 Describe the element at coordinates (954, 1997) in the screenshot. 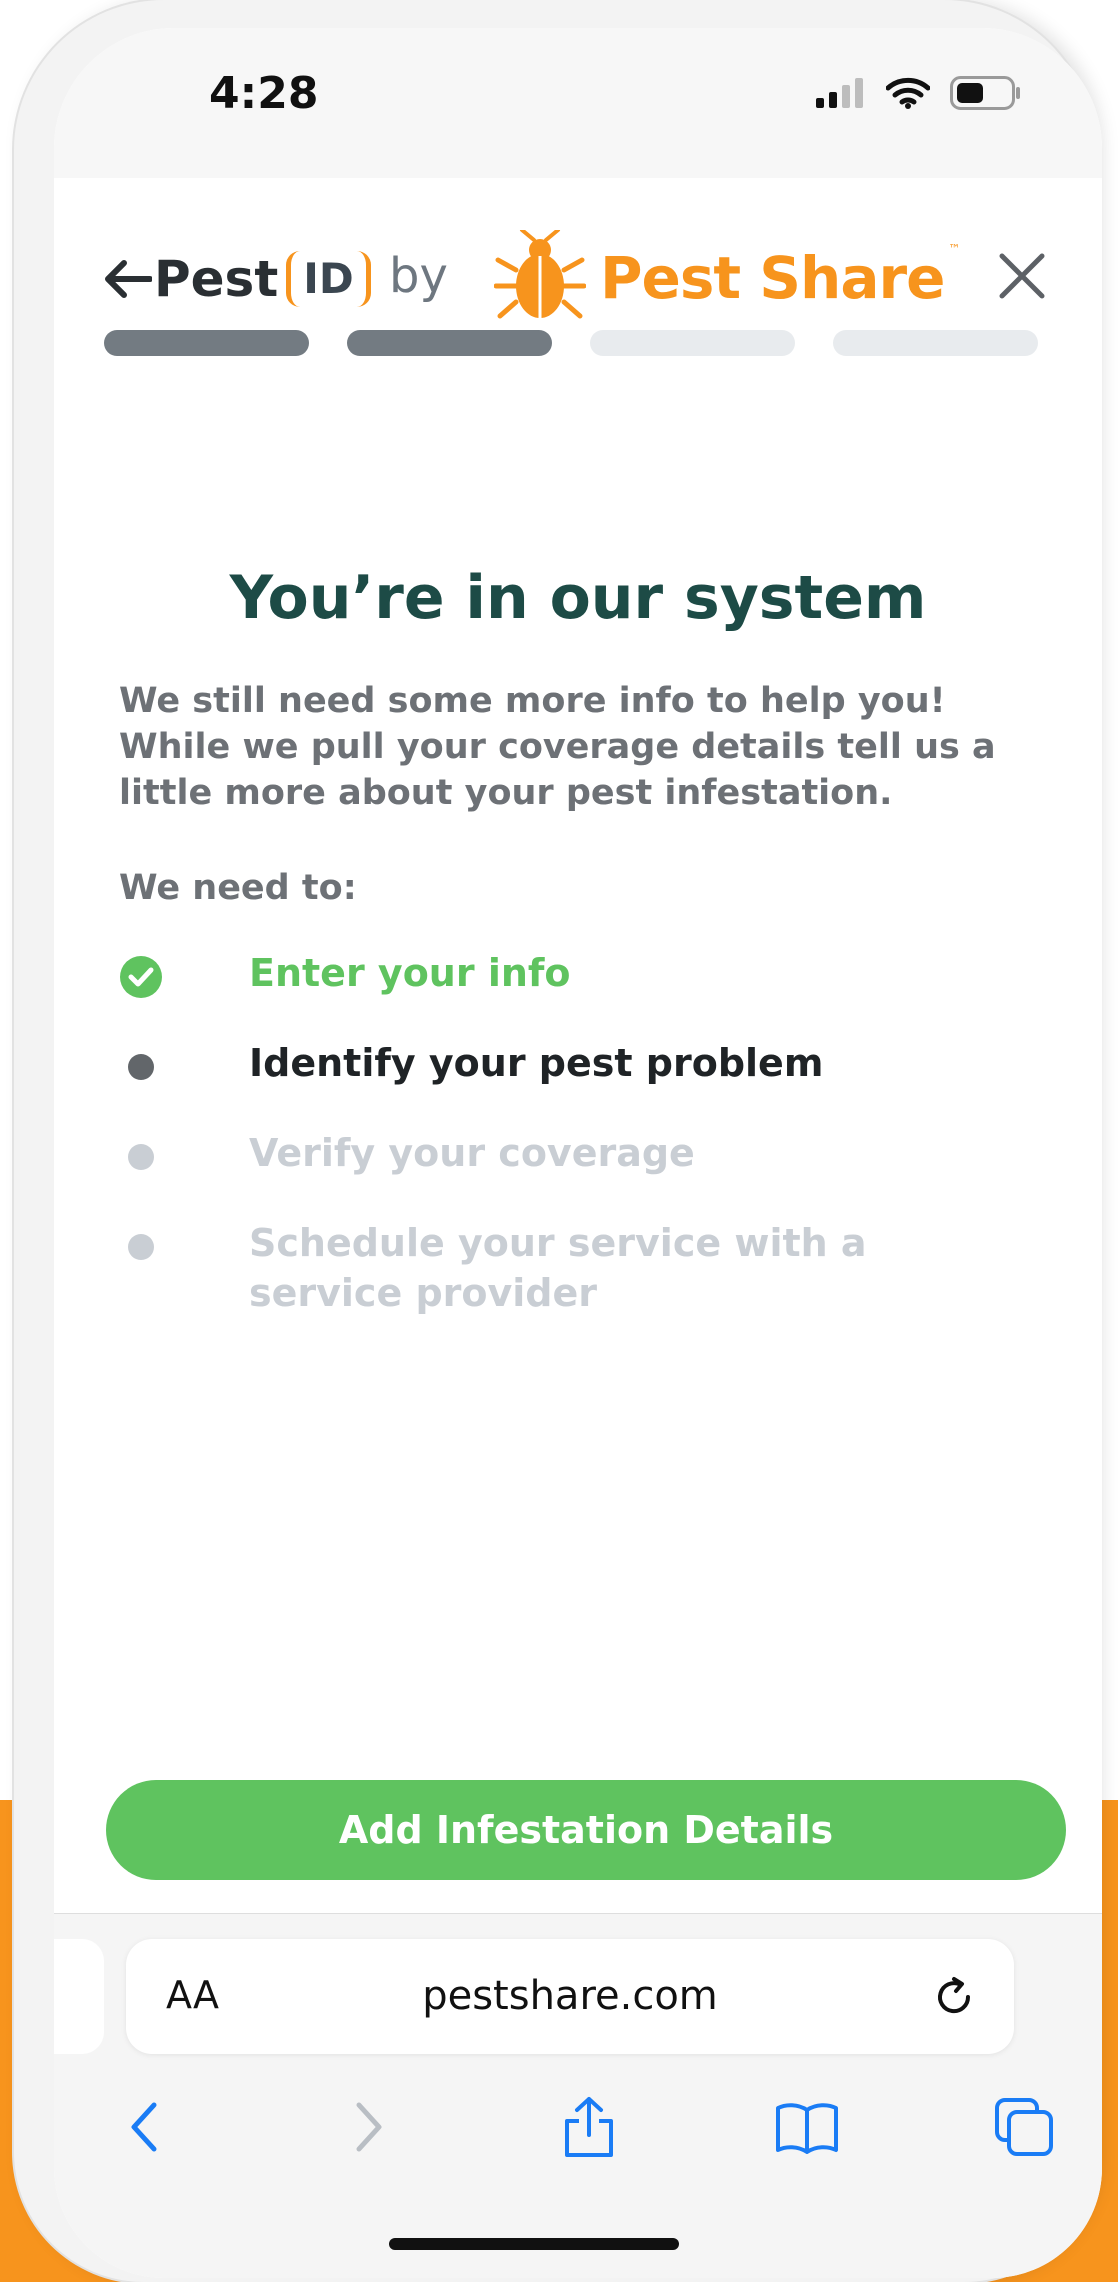

I see `reload-icon` at that location.